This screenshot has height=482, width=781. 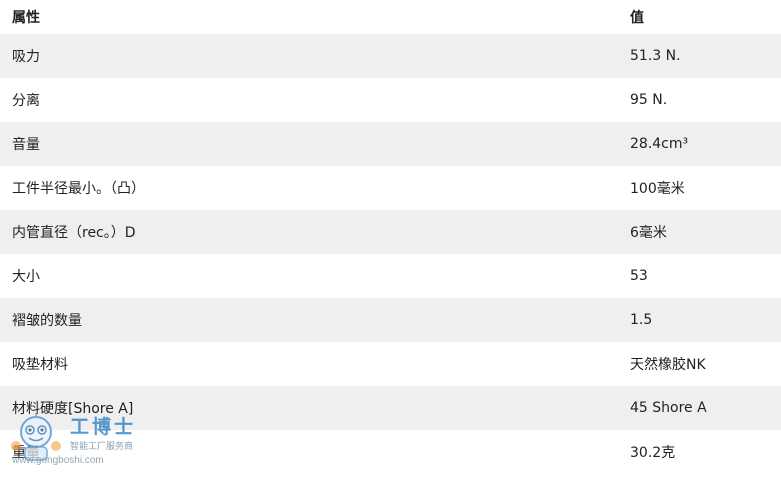 I want to click on row-value: 100毫米, so click(x=657, y=189).